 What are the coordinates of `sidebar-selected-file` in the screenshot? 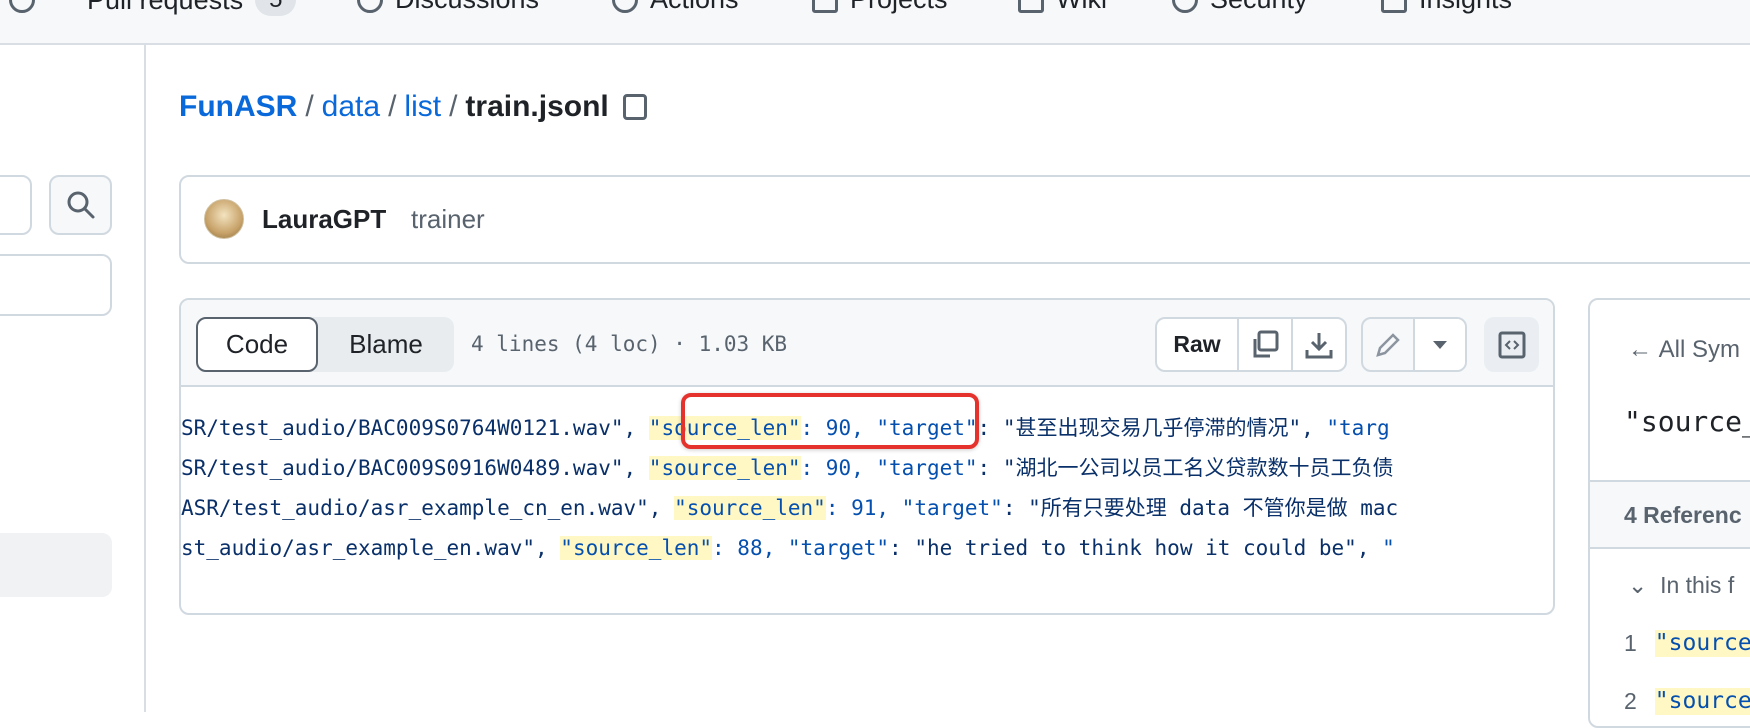 It's located at (56, 565).